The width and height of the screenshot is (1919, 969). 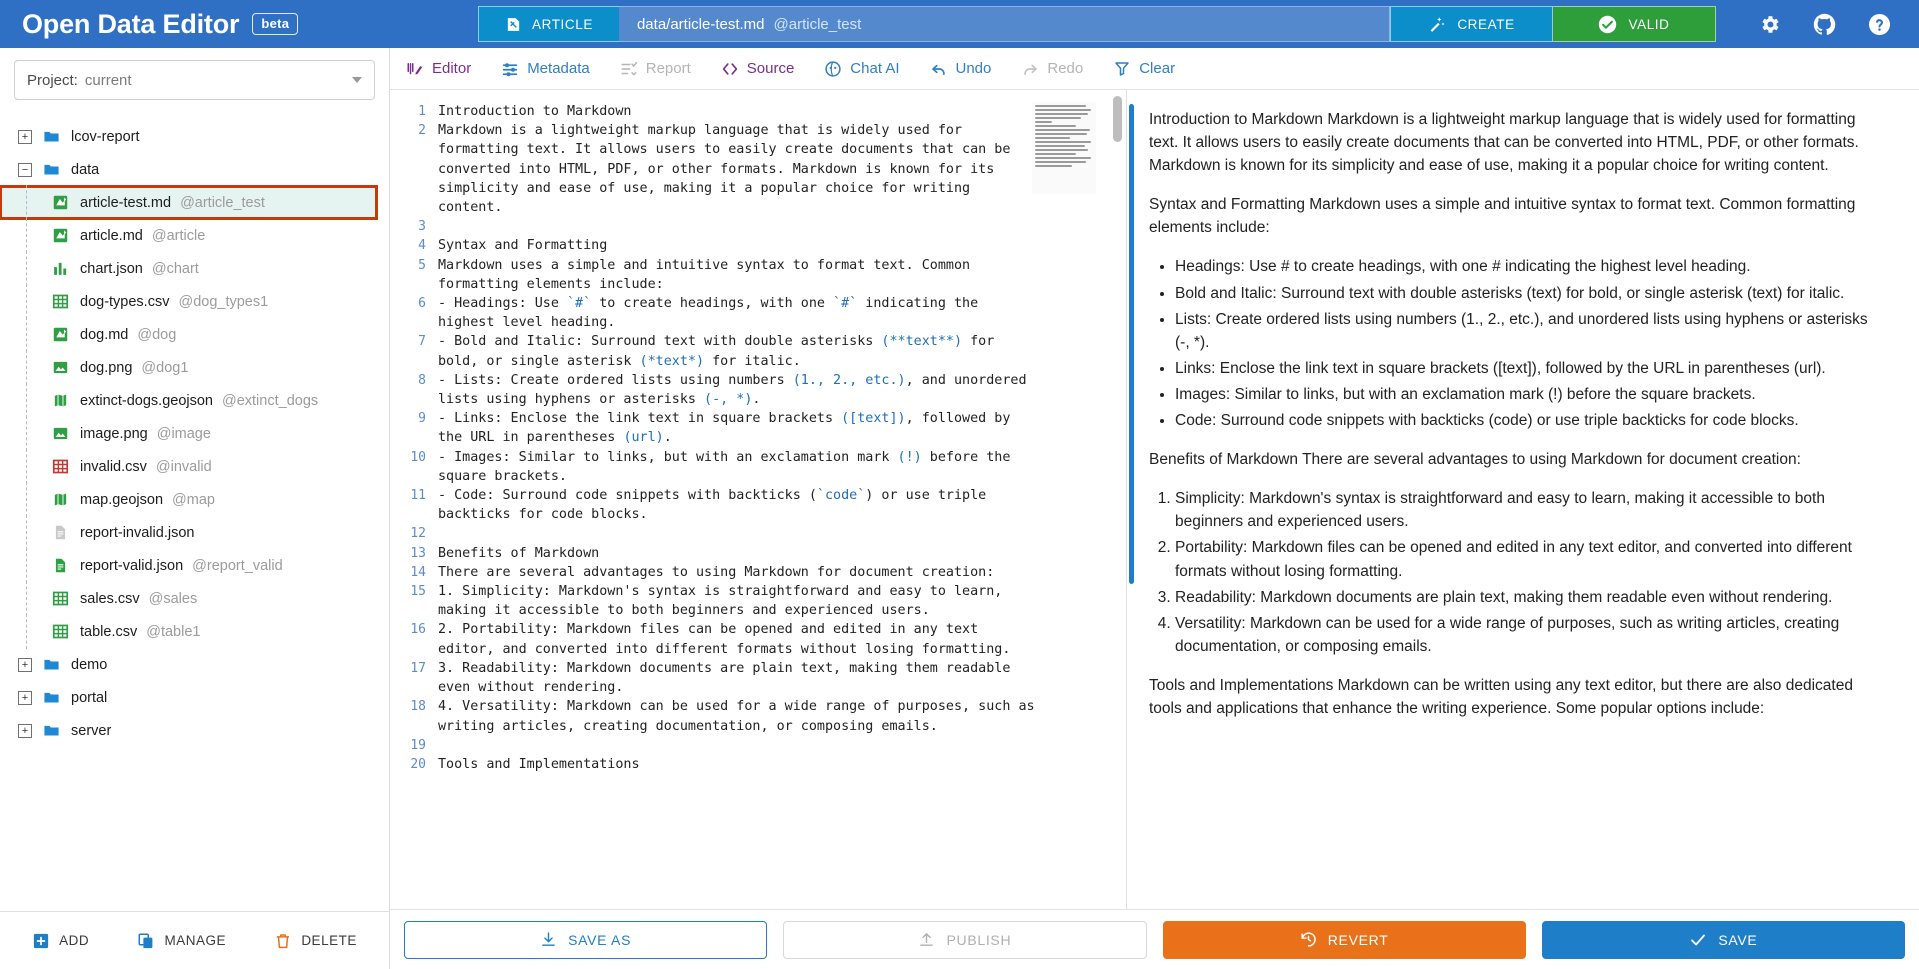 I want to click on tree-item-label: data, so click(x=85, y=169).